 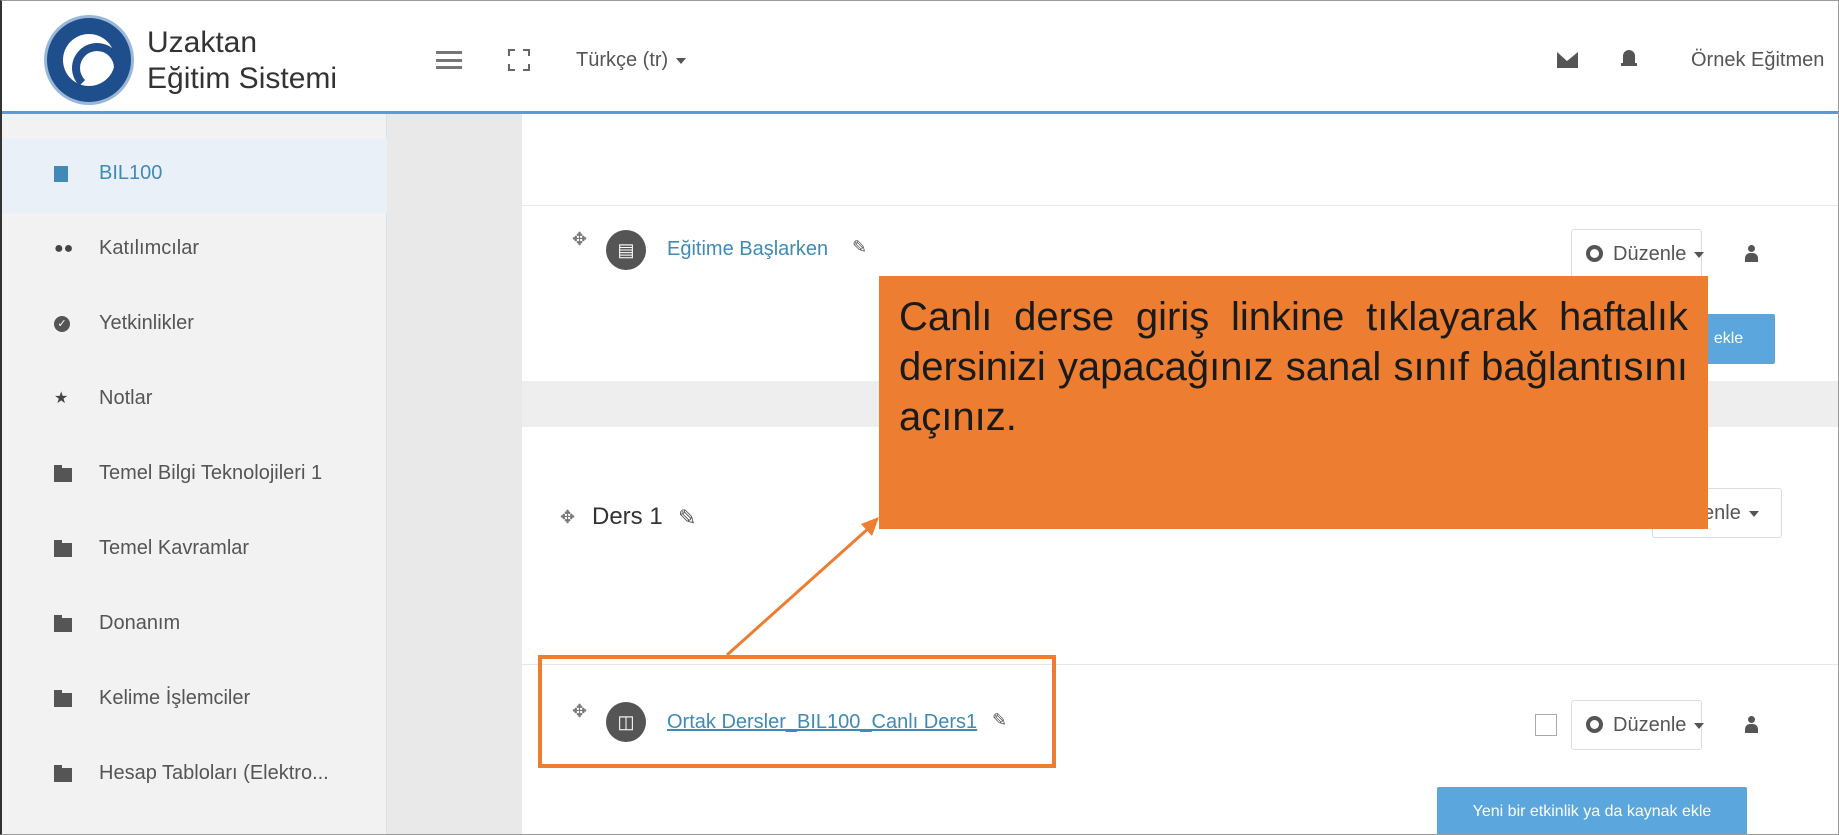 What do you see at coordinates (202, 42) in the screenshot?
I see `brand-line-1: Uzaktan` at bounding box center [202, 42].